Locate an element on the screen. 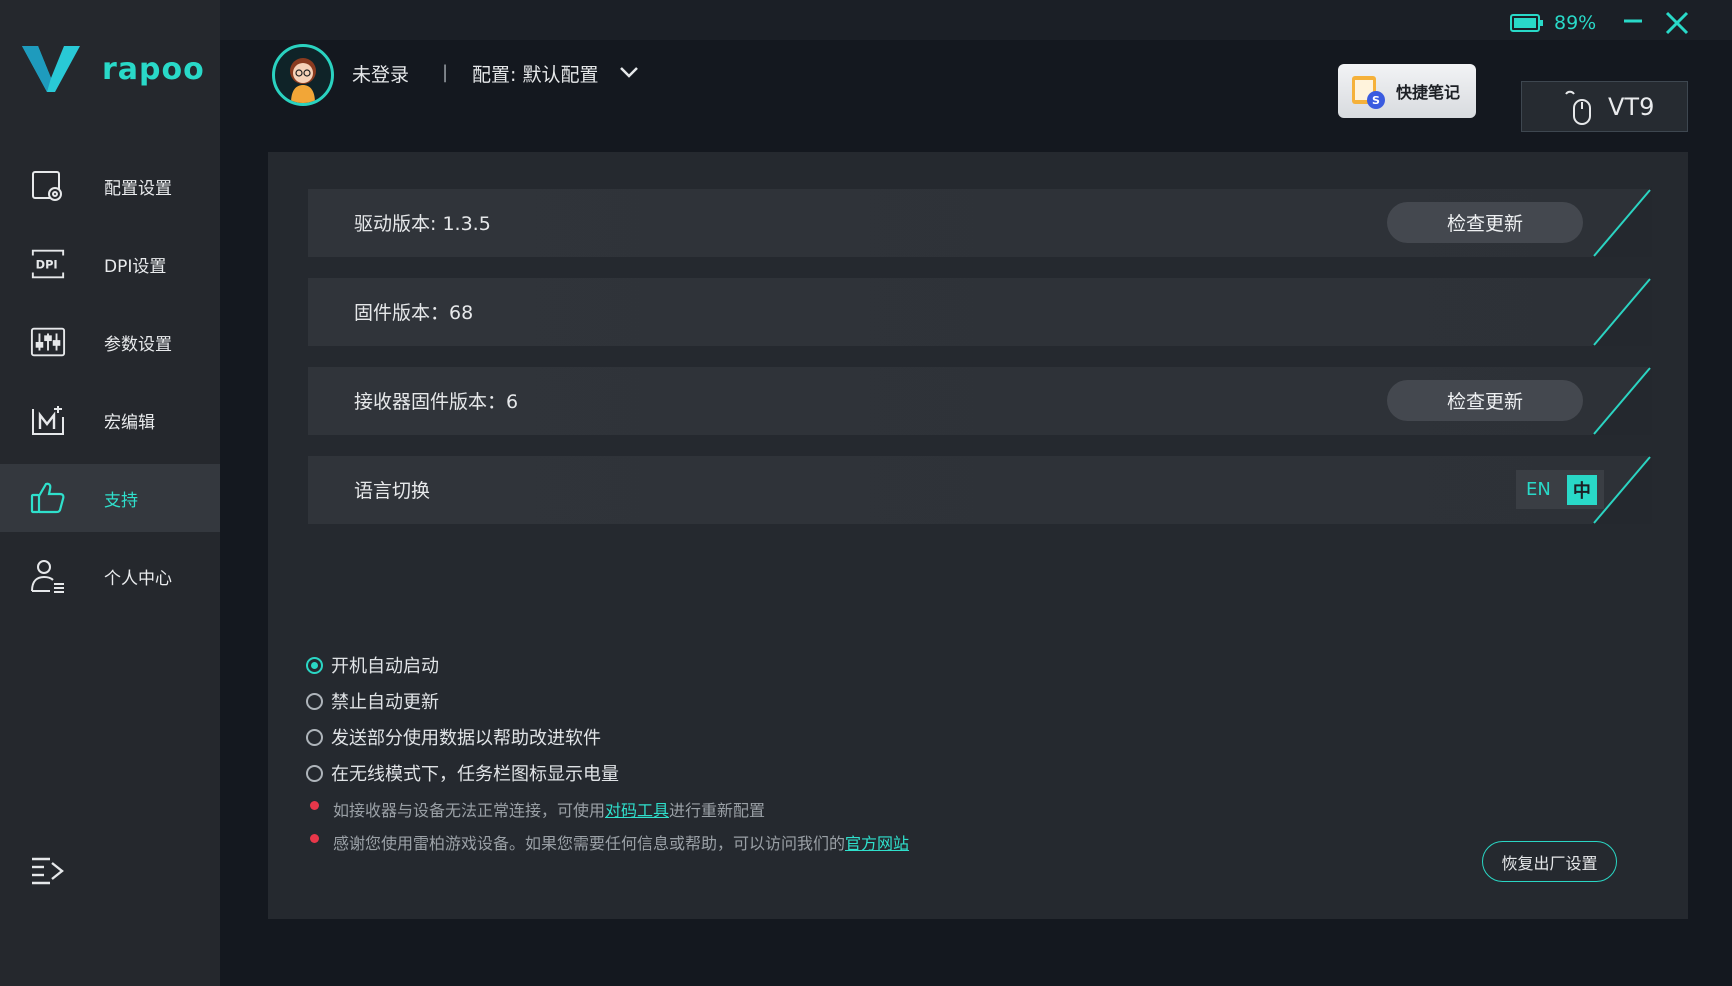 The width and height of the screenshot is (1732, 986). title-bar is located at coordinates (976, 20).